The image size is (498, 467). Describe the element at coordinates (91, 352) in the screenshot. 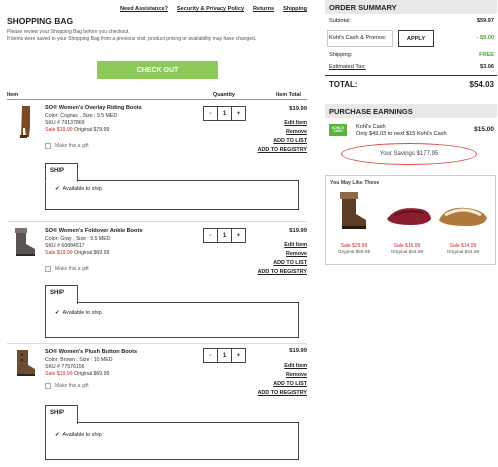

I see `item-name: SO® Women's Plush Button Boots` at that location.